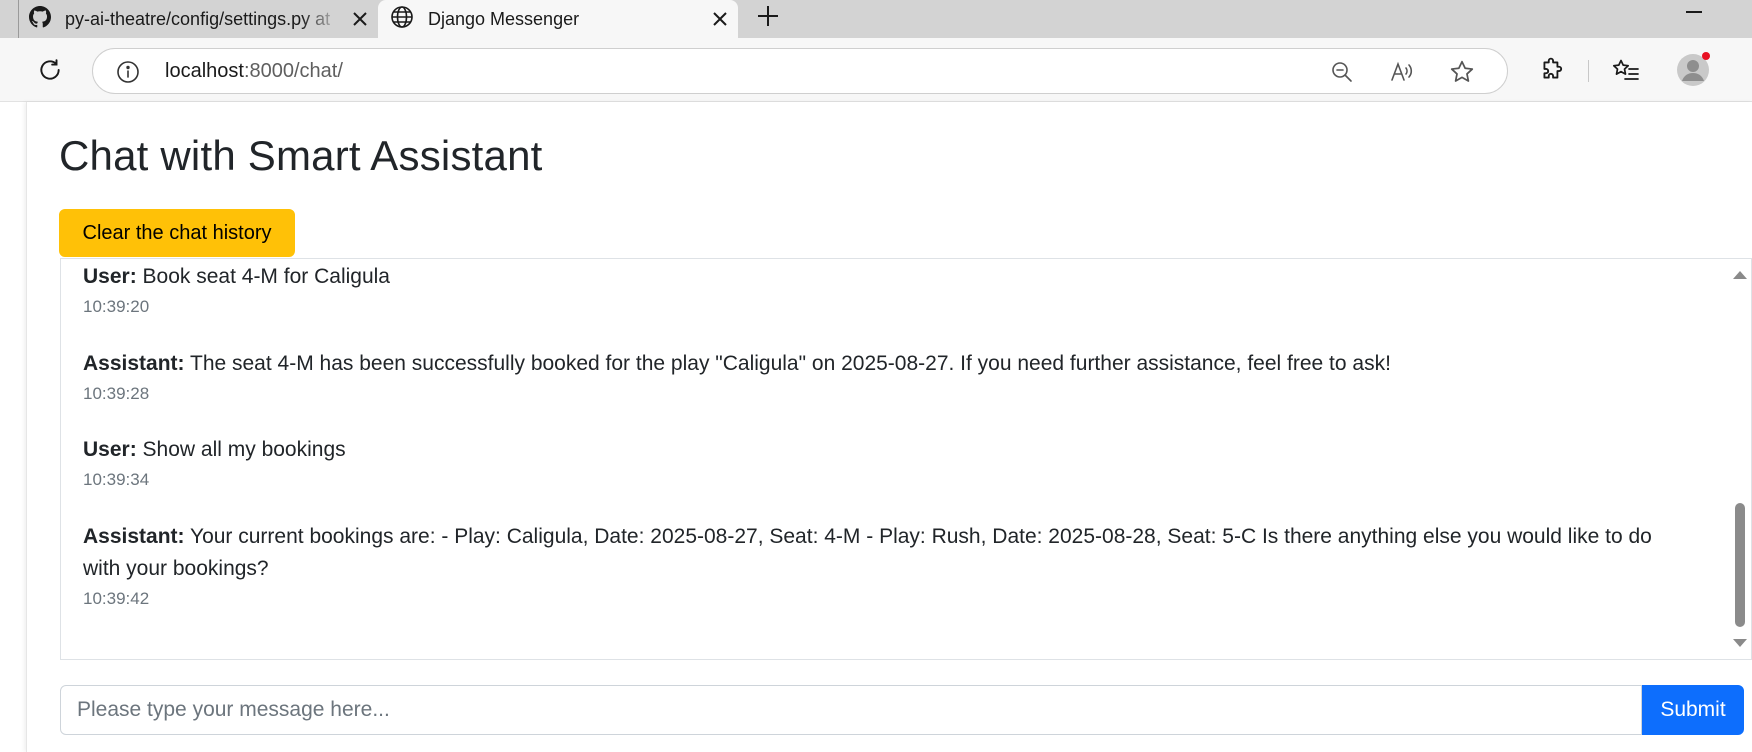 This screenshot has height=752, width=1752. What do you see at coordinates (263, 276) in the screenshot?
I see `message-body: Book seat 4-M for Caligula` at bounding box center [263, 276].